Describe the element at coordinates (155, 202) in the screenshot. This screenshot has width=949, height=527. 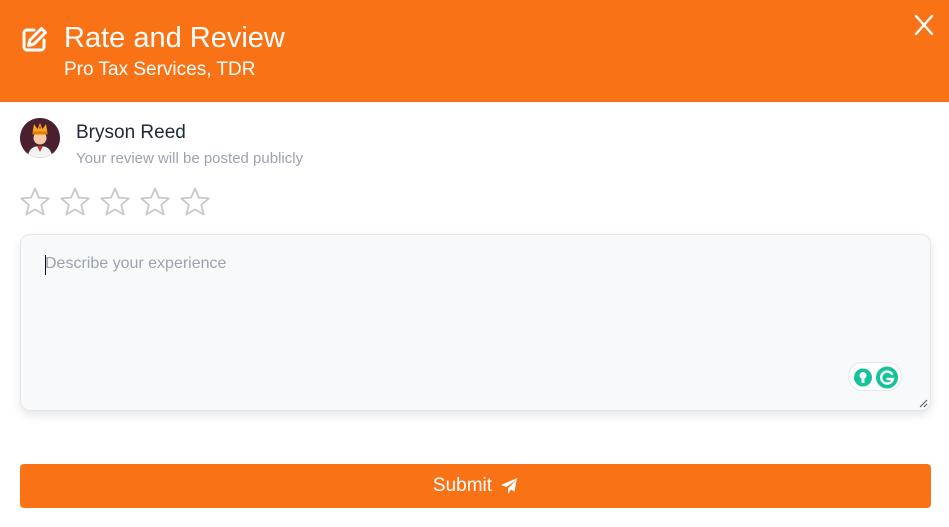
I see `star-4-icon` at that location.